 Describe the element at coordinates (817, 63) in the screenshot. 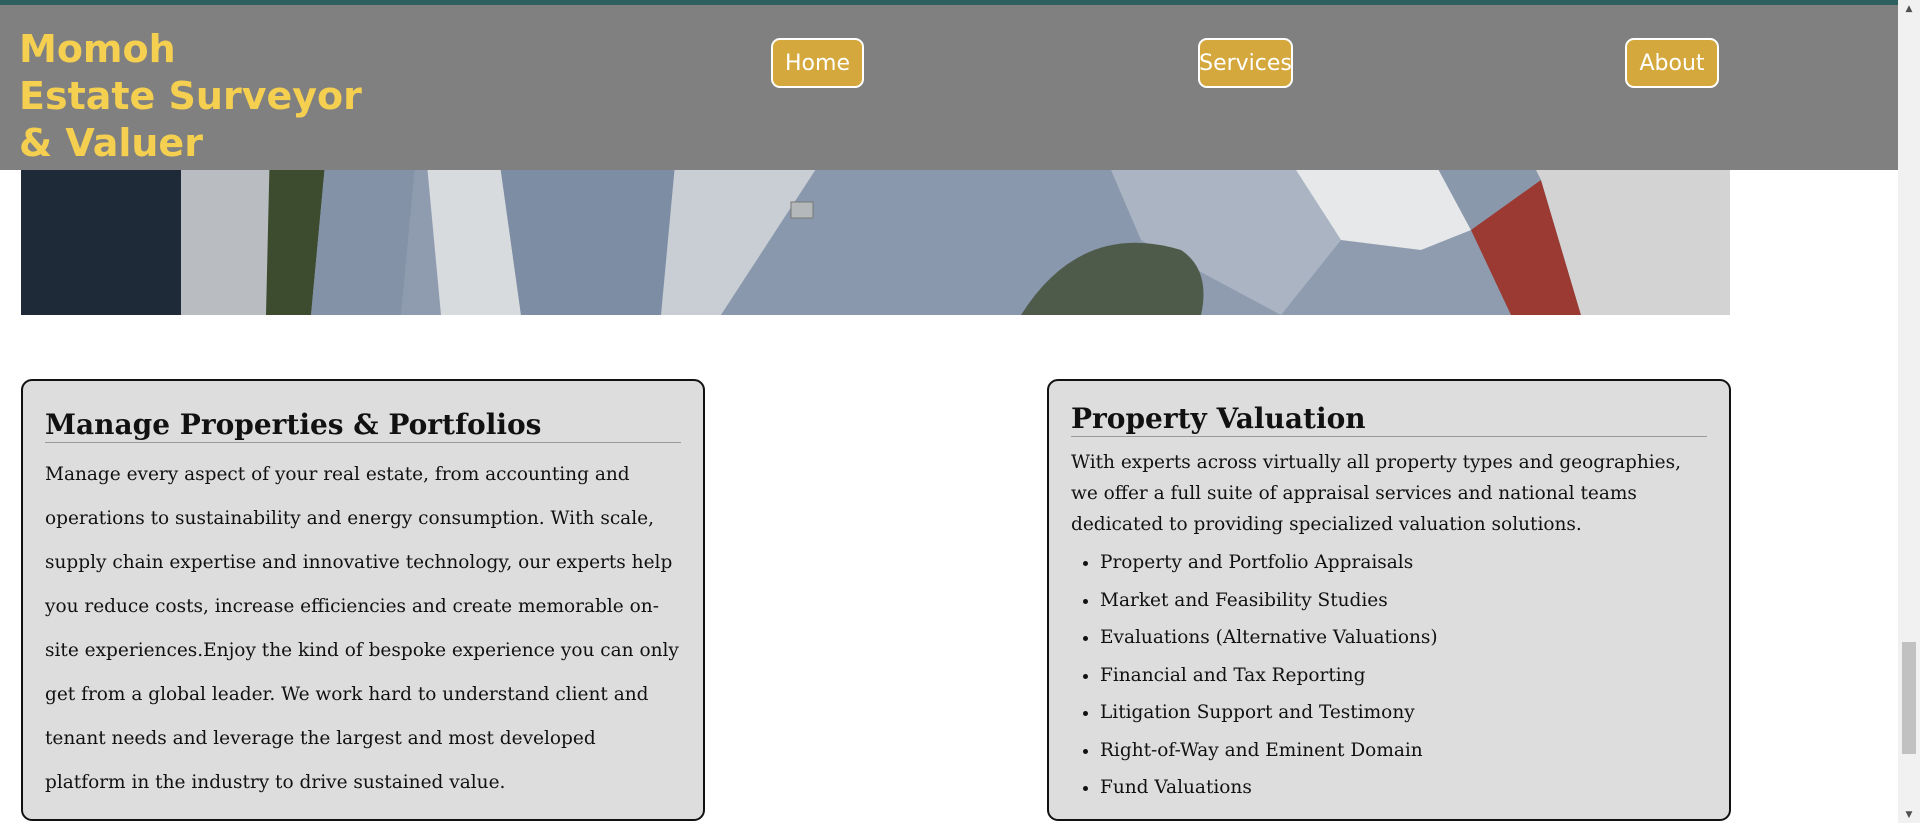

I see `nav-home-button: Home` at that location.